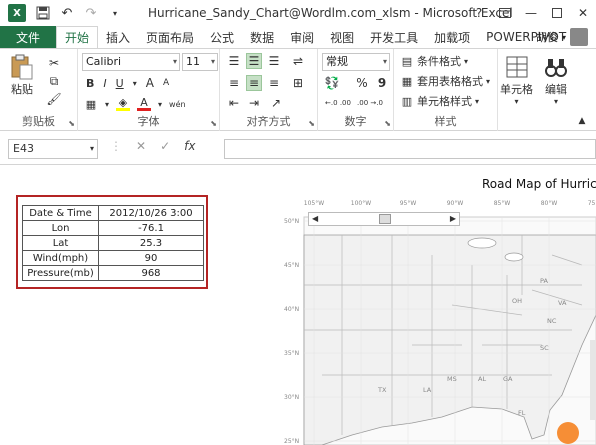 The image size is (596, 445). What do you see at coordinates (91, 13) in the screenshot?
I see `redo-icon: ↷` at bounding box center [91, 13].